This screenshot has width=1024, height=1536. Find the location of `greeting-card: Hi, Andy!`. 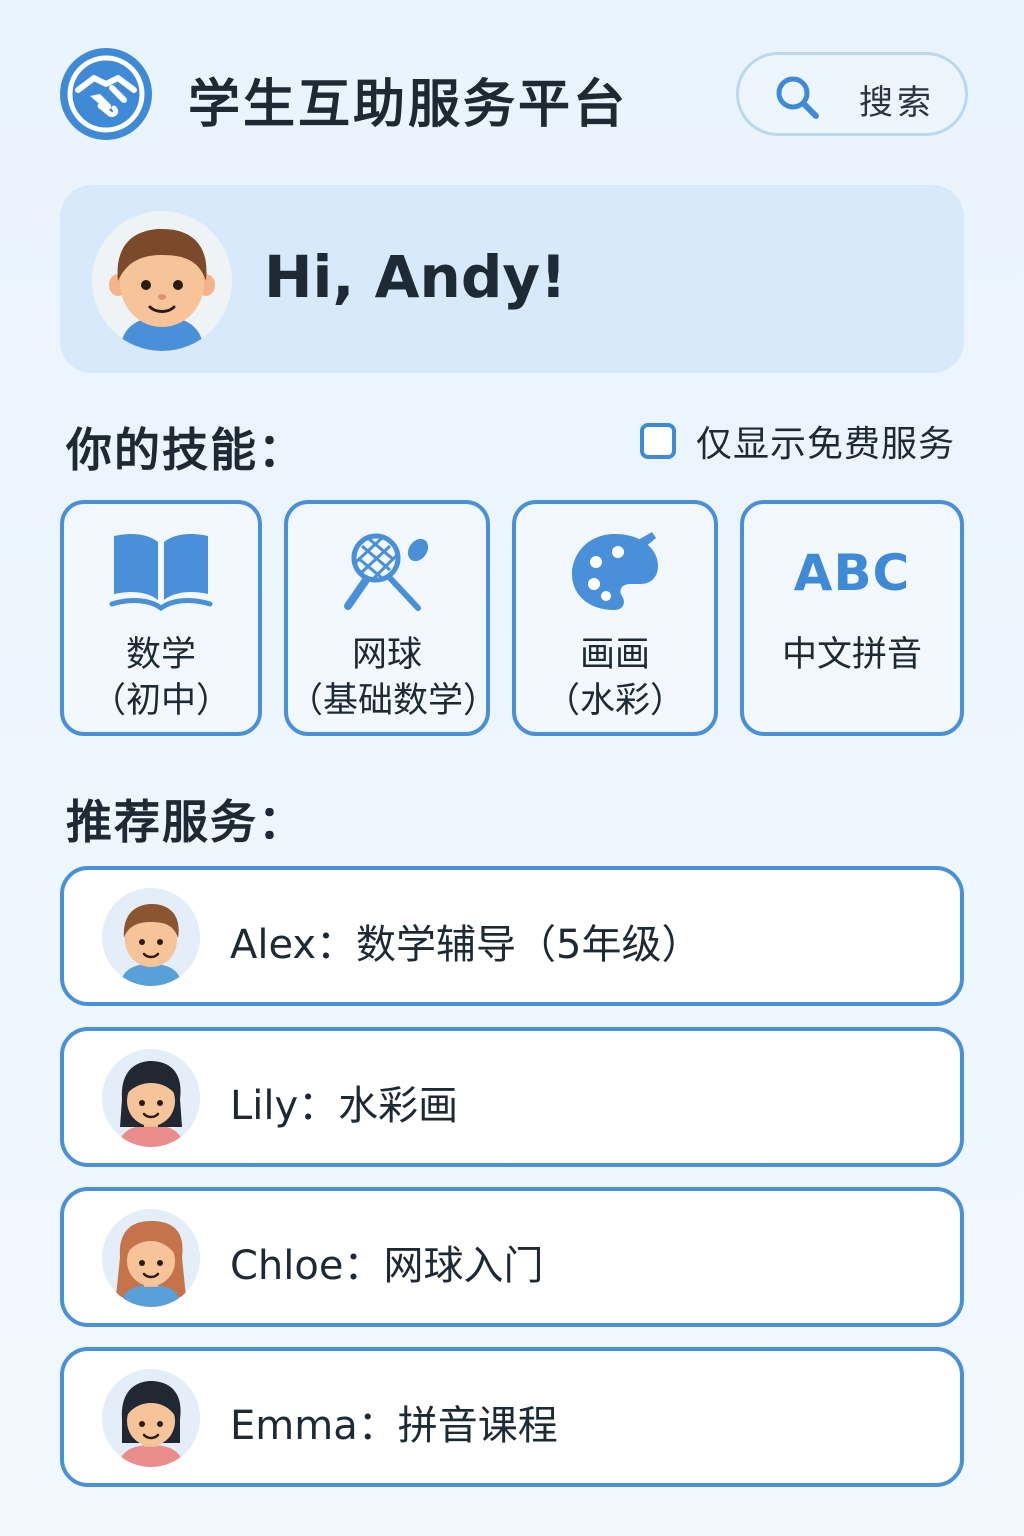

greeting-card: Hi, Andy! is located at coordinates (512, 279).